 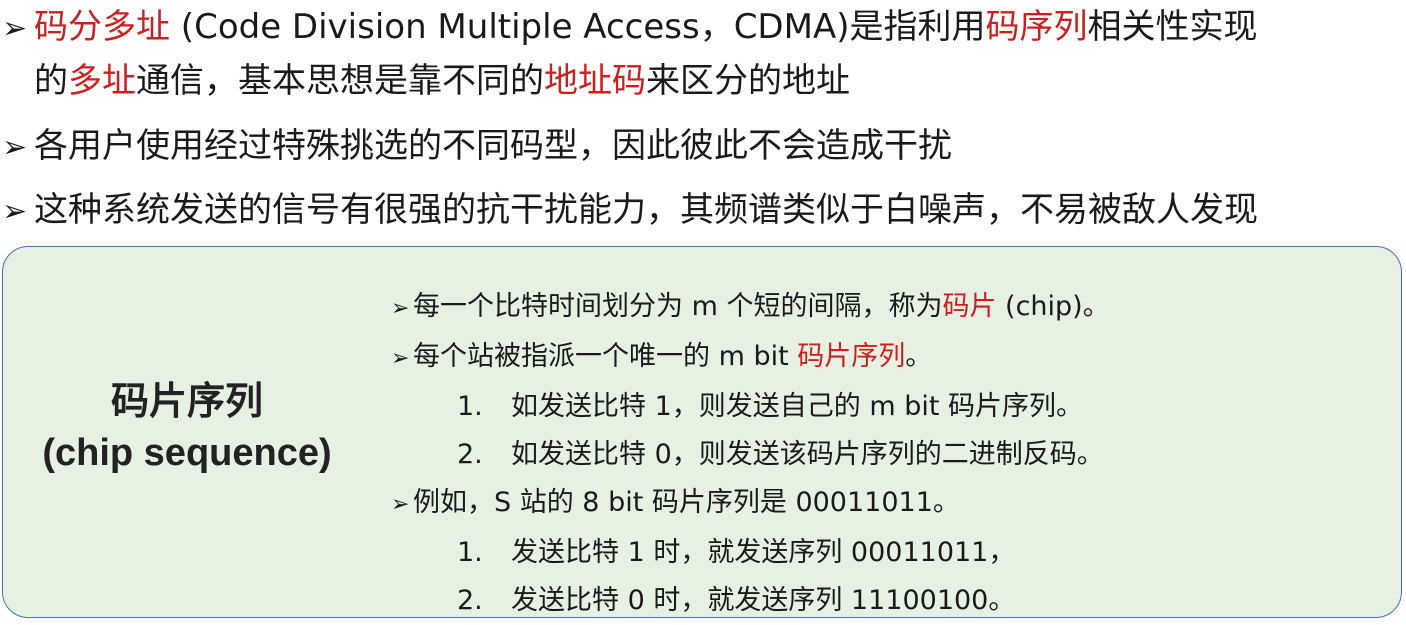 I want to click on bullet-text: 的, so click(x=51, y=81).